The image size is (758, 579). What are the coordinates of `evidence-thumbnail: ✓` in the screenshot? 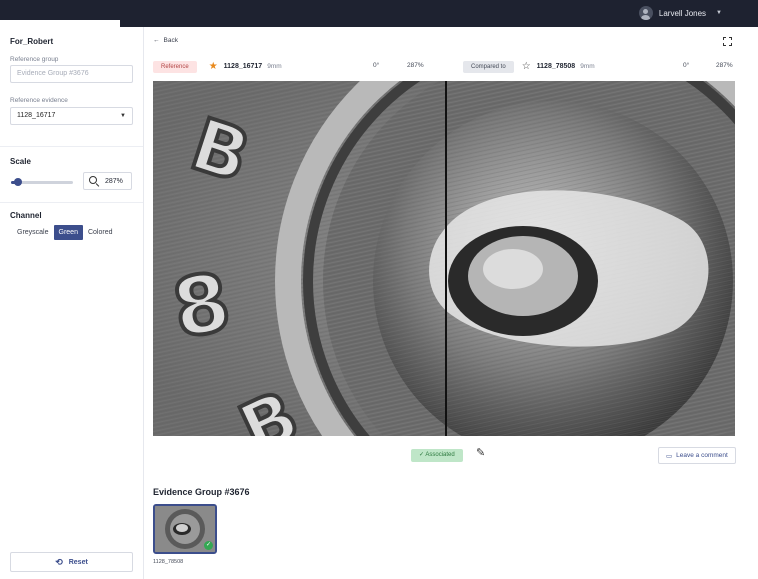 It's located at (185, 529).